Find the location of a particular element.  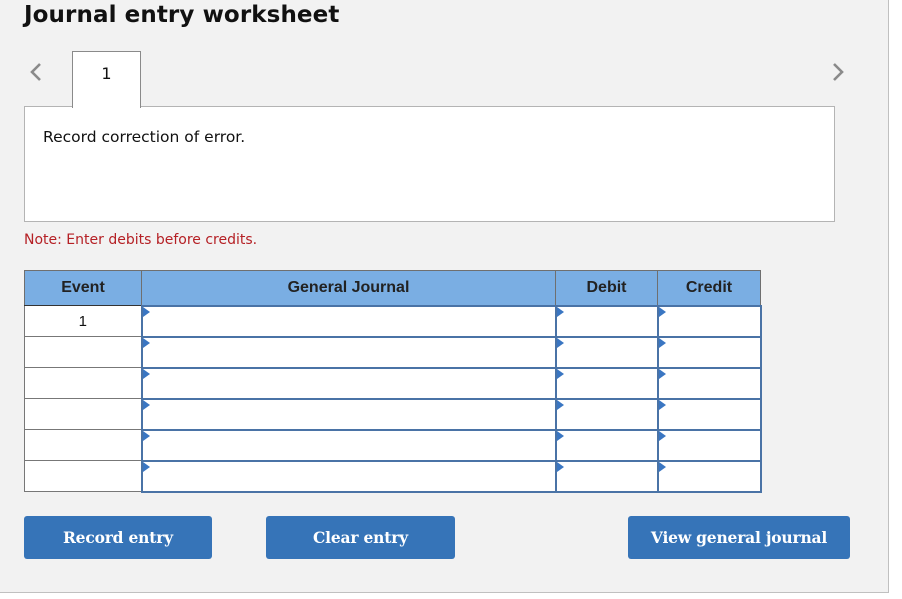

table-row: 1 is located at coordinates (393, 321).